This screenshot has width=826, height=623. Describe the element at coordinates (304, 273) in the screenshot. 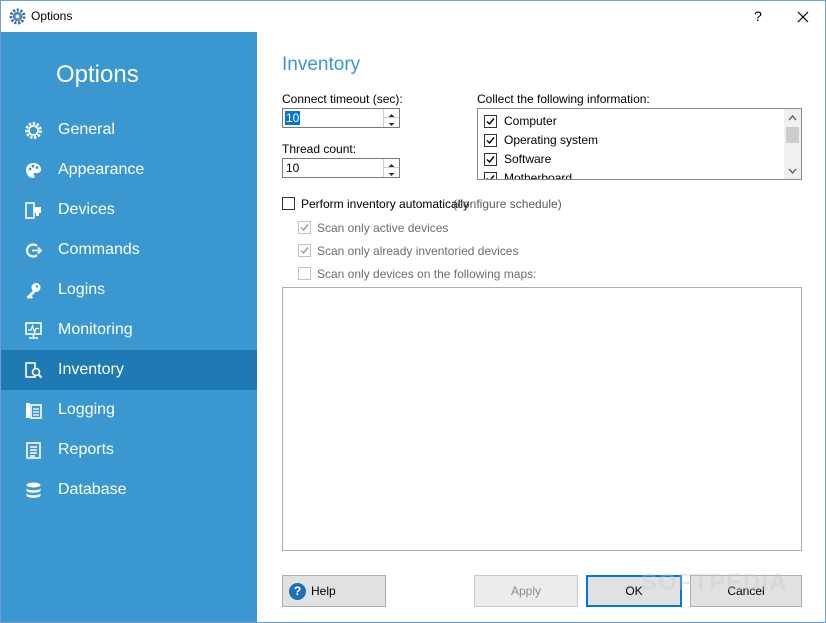

I see `scan-maps-checkbox` at that location.